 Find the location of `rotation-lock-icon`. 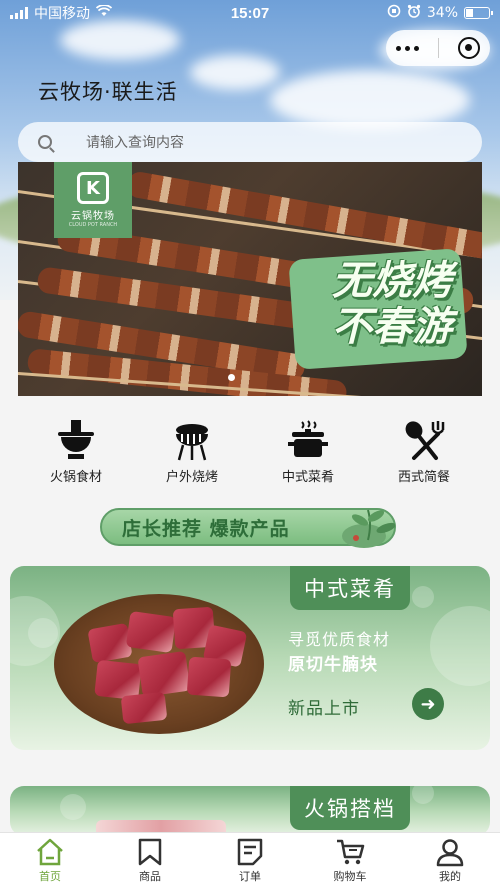

rotation-lock-icon is located at coordinates (394, 13).